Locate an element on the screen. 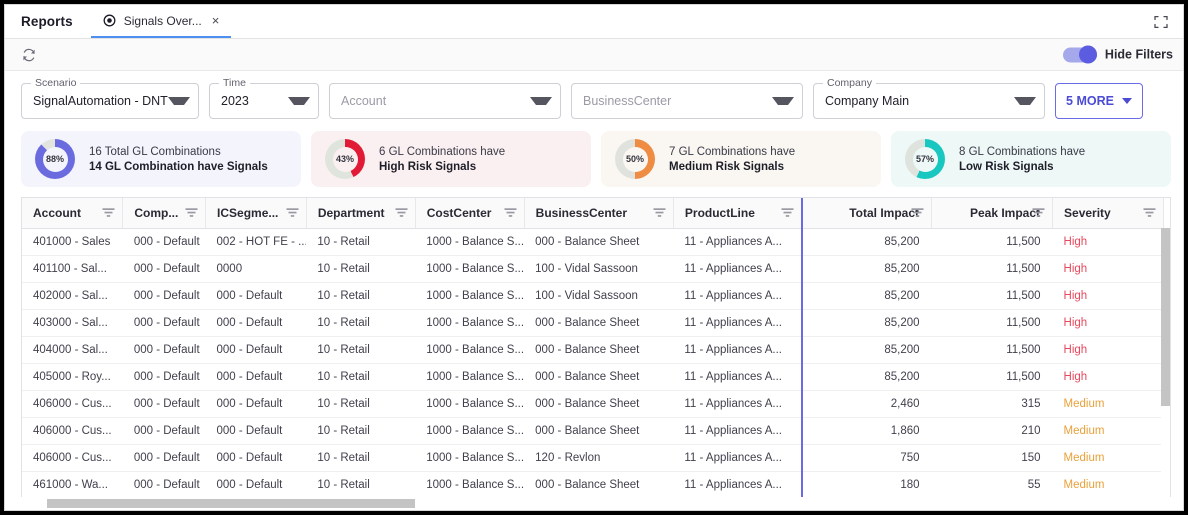 Image resolution: width=1188 pixels, height=515 pixels. filter-businesscenter: BusinessCenter is located at coordinates (687, 101).